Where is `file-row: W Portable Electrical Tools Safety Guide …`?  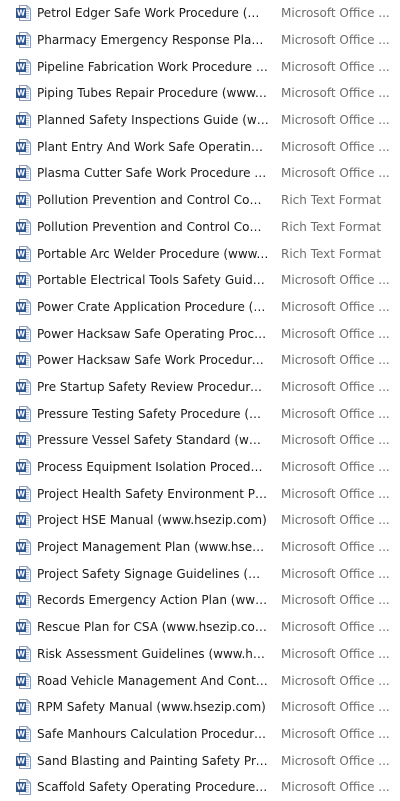
file-row: W Portable Electrical Tools Safety Guide … is located at coordinates (200, 280).